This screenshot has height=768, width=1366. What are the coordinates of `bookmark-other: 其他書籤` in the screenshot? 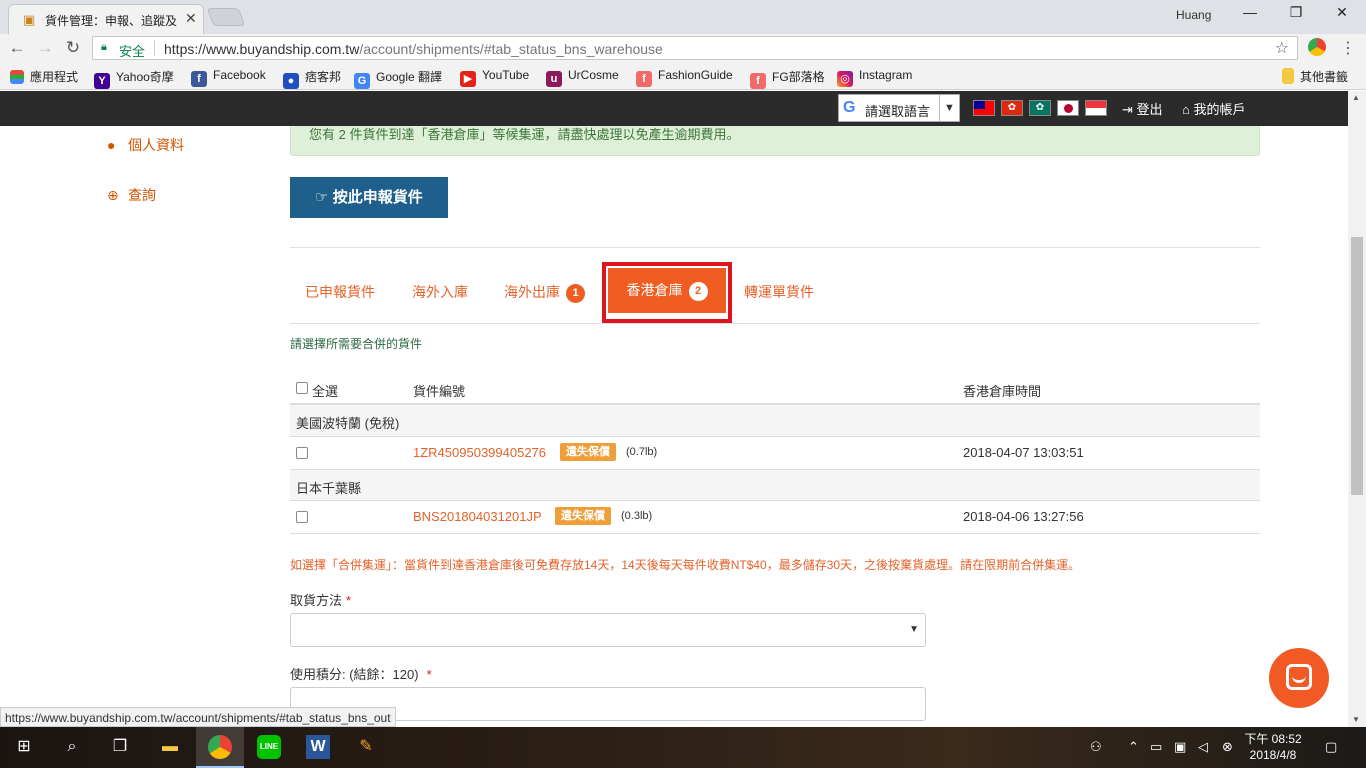 It's located at (1315, 76).